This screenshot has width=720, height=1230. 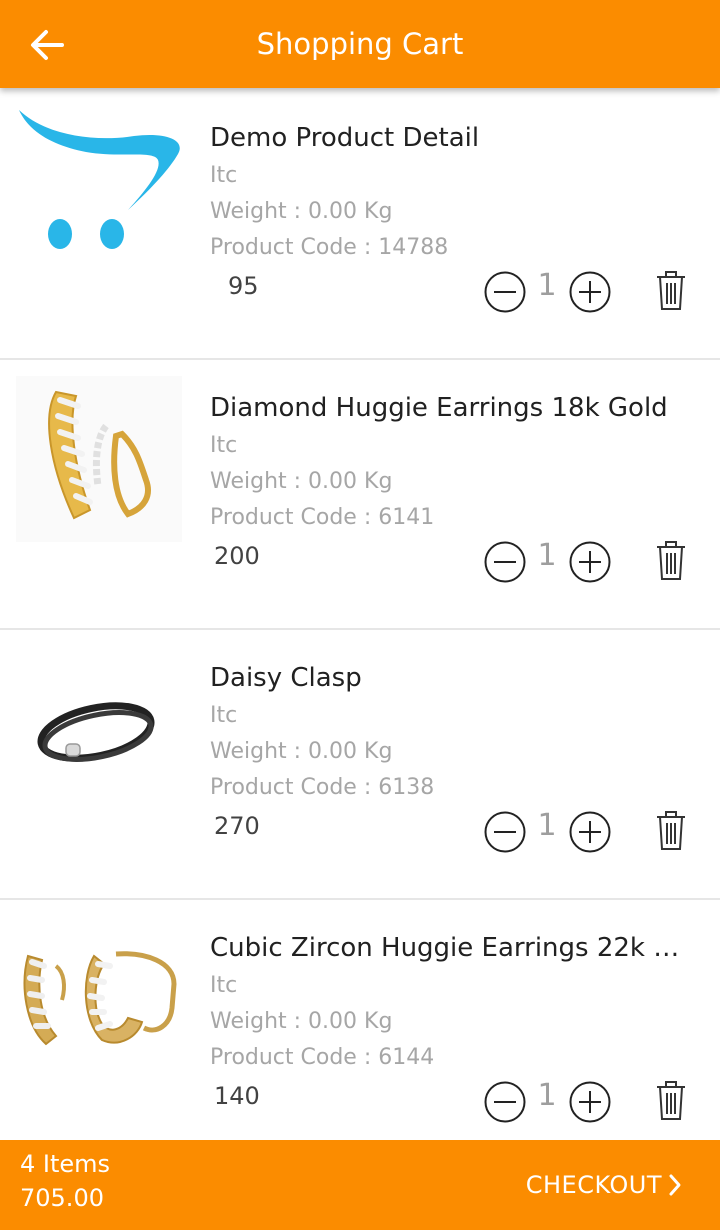 I want to click on product-price: 95, so click(x=243, y=286).